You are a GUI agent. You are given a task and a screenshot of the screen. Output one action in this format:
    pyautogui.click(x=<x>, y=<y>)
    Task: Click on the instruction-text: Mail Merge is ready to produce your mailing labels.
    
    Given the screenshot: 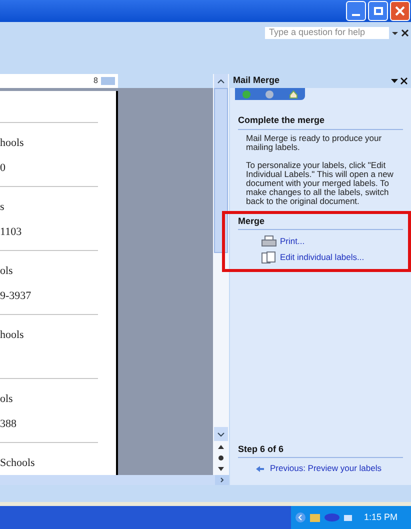 What is the action you would take?
    pyautogui.click(x=314, y=143)
    